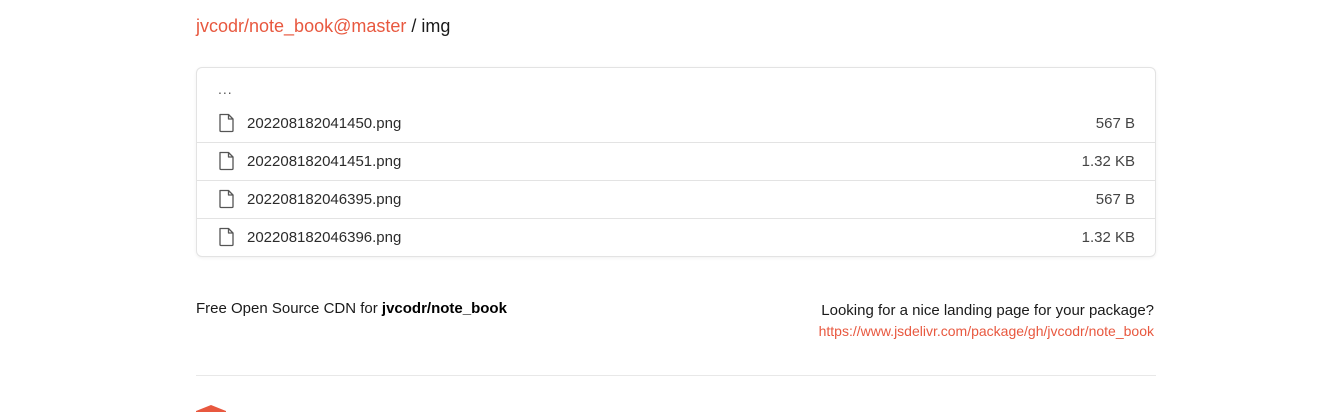 This screenshot has height=412, width=1340. I want to click on file-name-link: 202208182041451.png, so click(664, 161).